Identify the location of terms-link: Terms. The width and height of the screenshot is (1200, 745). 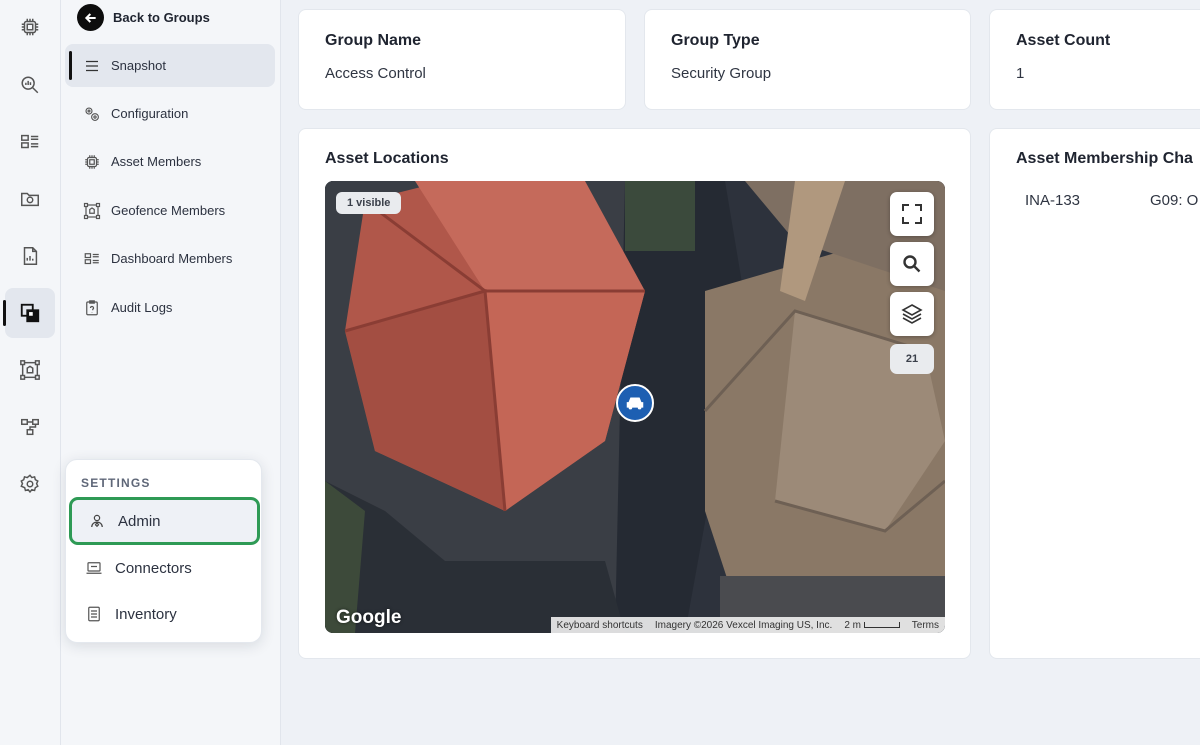
(925, 625).